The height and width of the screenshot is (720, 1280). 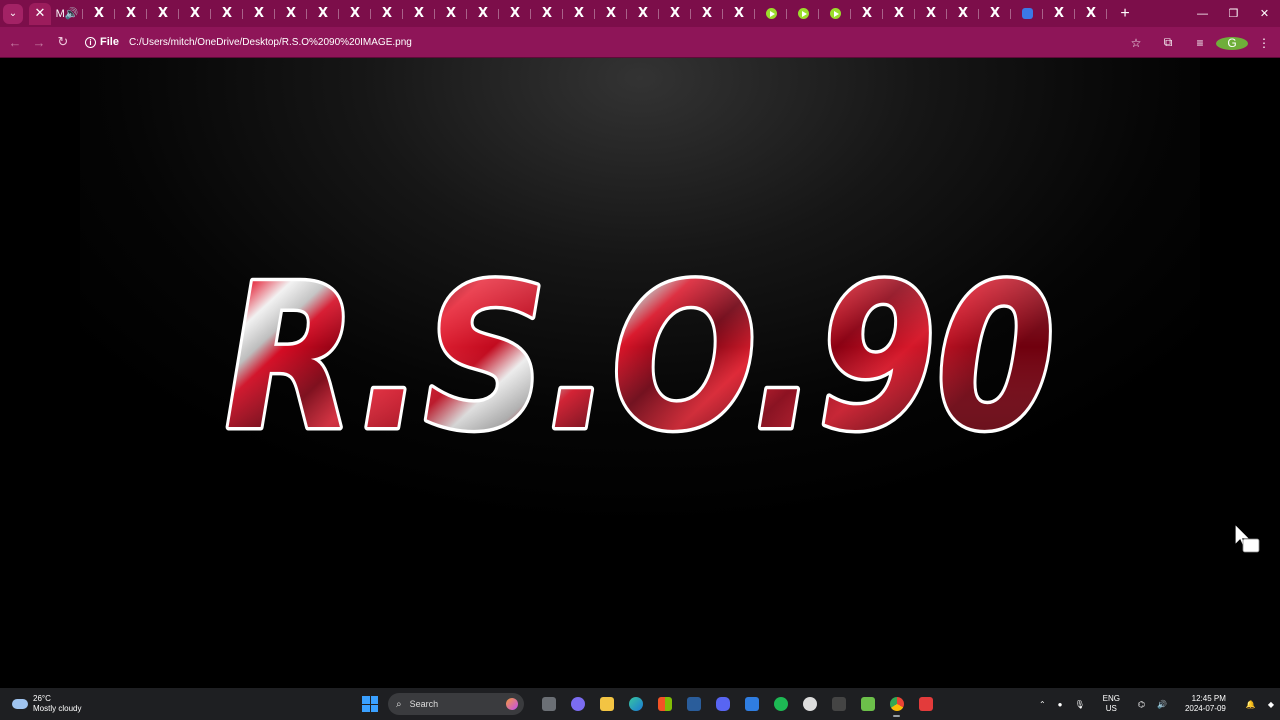 I want to click on chrome-icon, so click(x=896, y=704).